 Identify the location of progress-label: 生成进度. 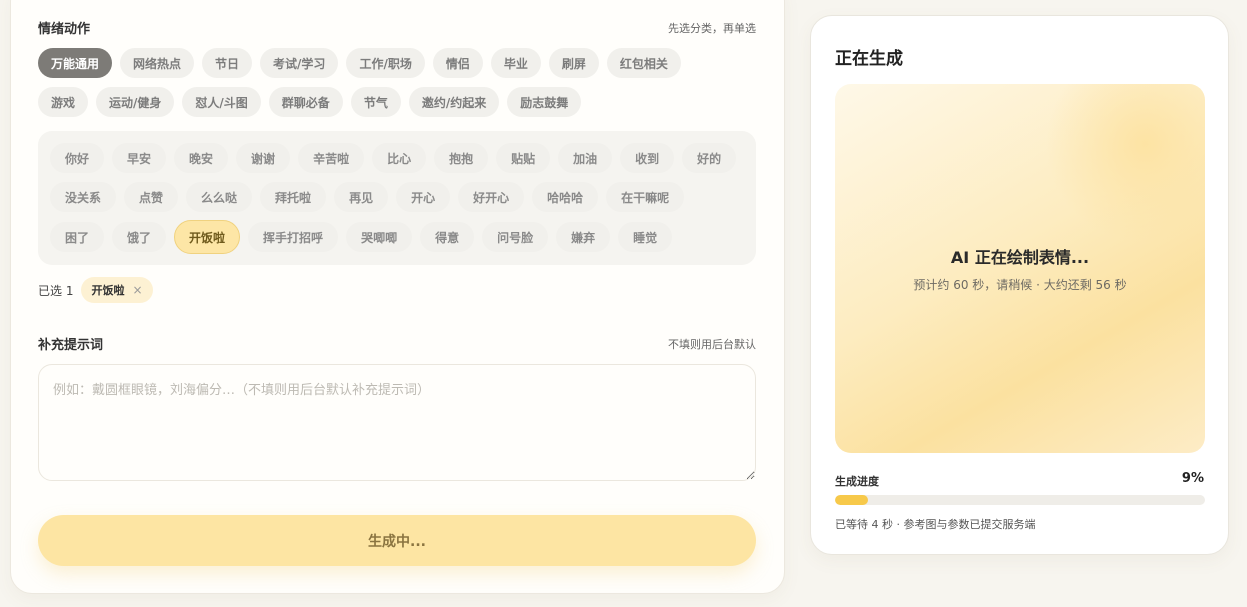
(857, 481).